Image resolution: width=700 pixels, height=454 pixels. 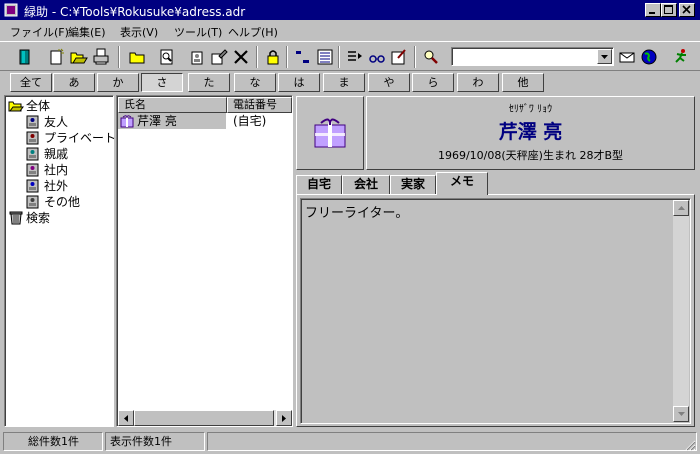 I want to click on menu-edit: 編集(E), so click(x=87, y=32).